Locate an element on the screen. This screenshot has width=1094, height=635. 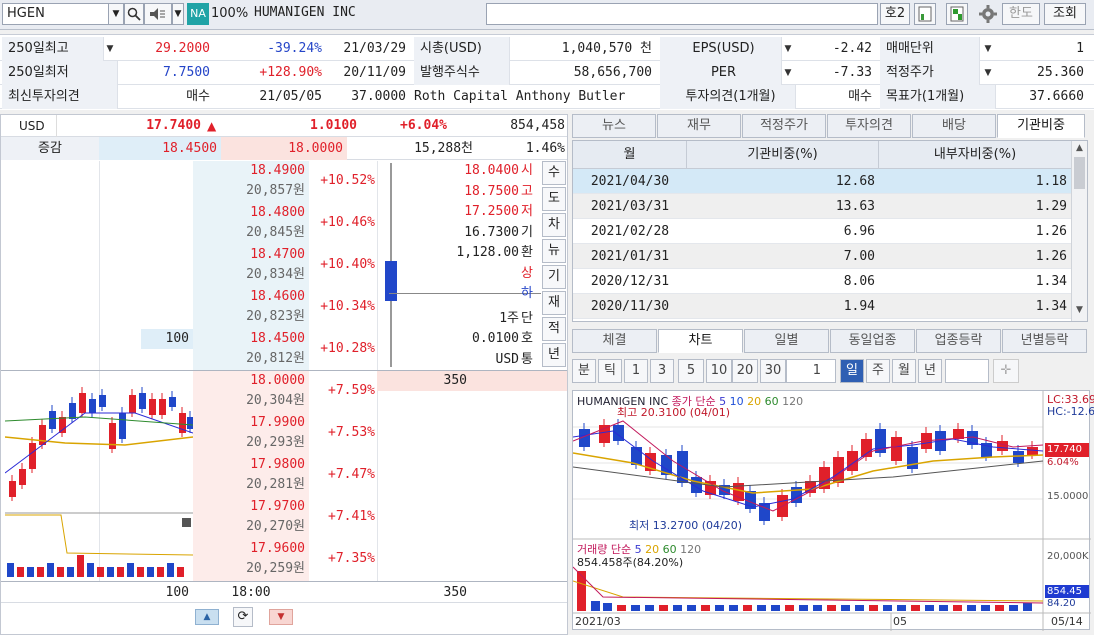
search-icon is located at coordinates (134, 14).